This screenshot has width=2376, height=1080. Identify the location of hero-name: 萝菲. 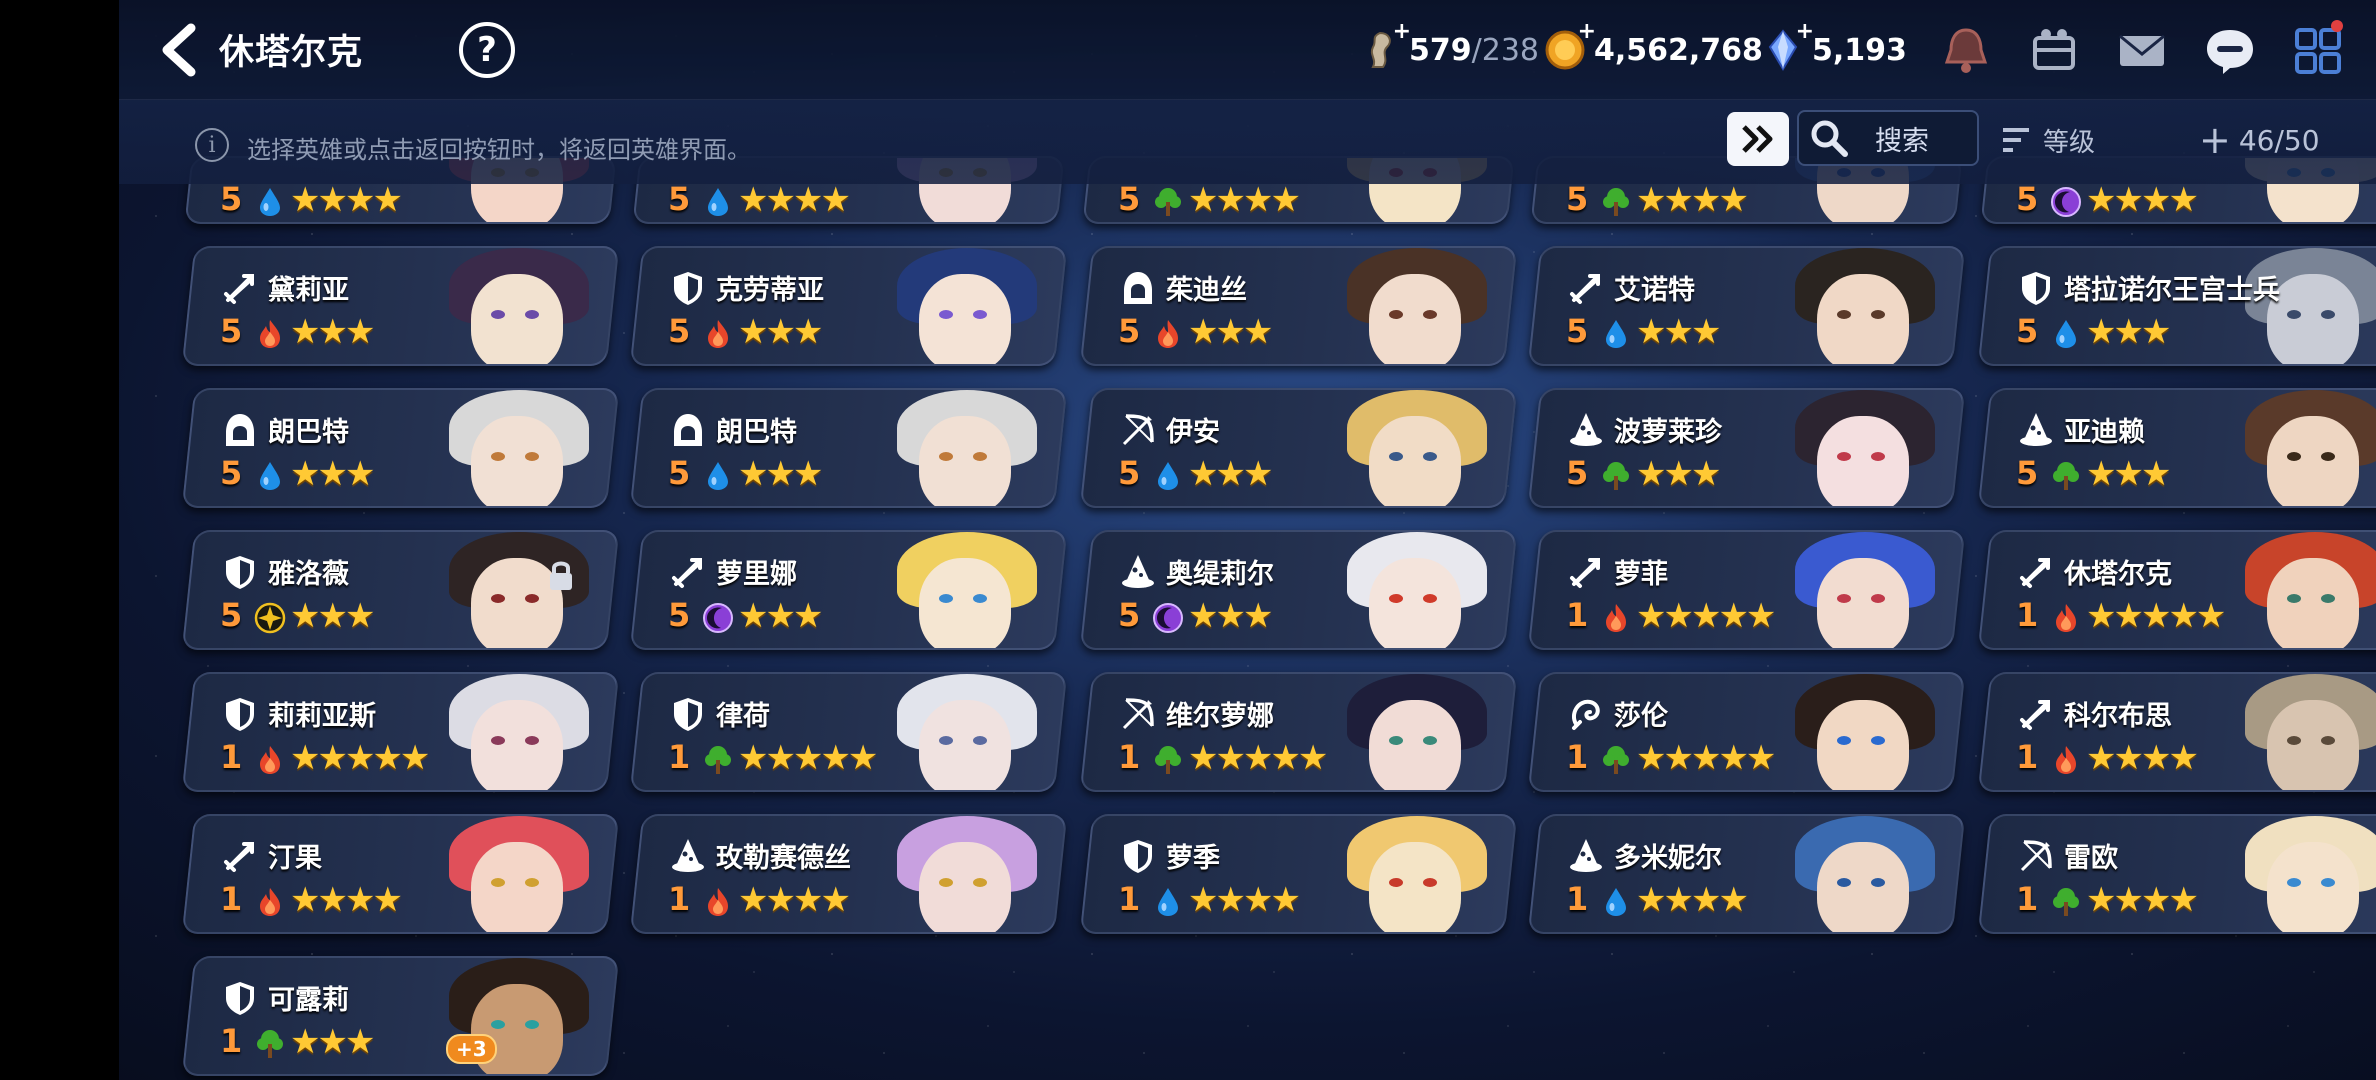
(1641, 574).